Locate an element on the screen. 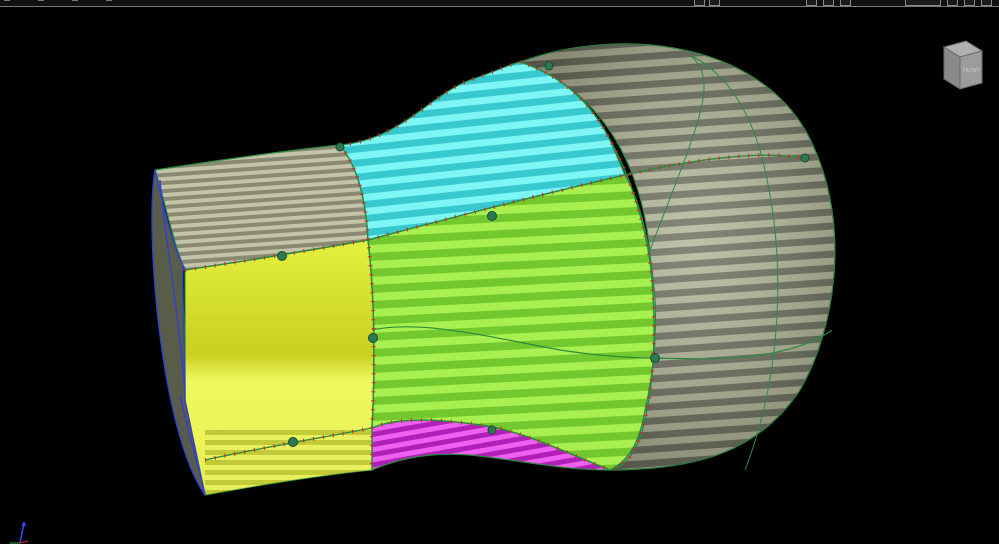 This screenshot has width=999, height=544. neck-bottom-stripes is located at coordinates (288, 460).